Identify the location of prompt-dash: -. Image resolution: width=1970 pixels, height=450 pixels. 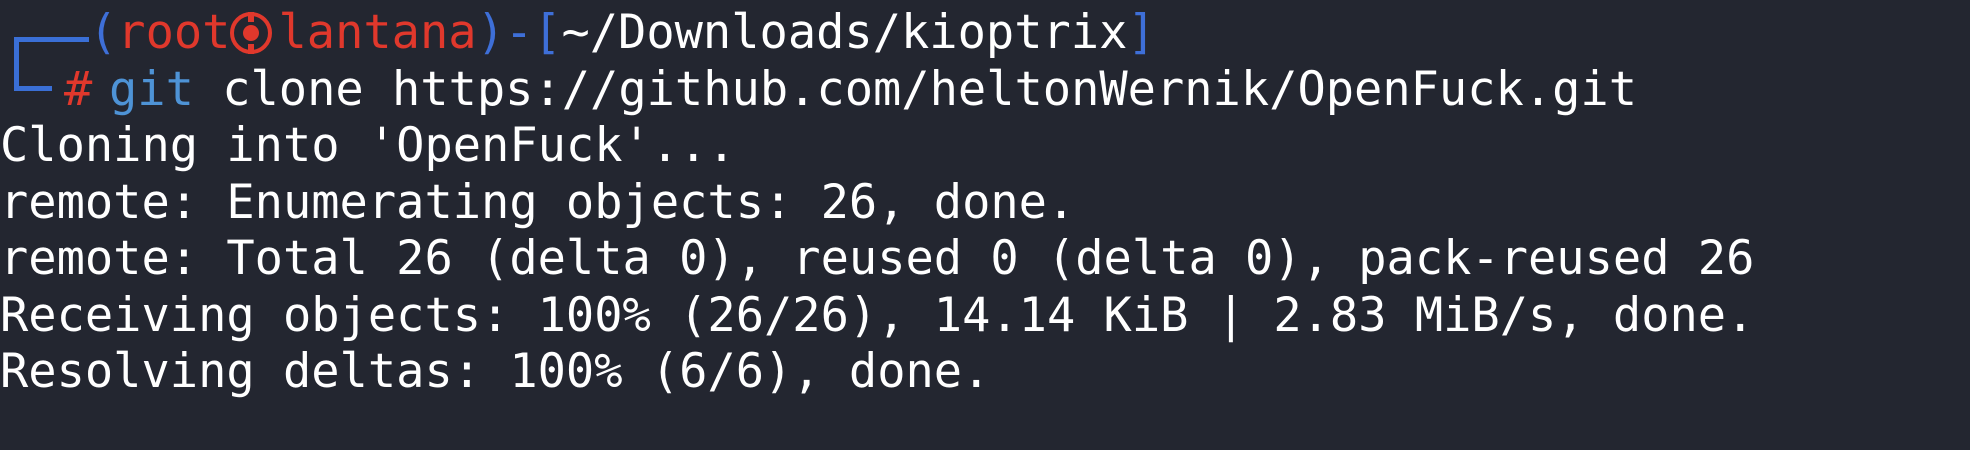
(519, 32).